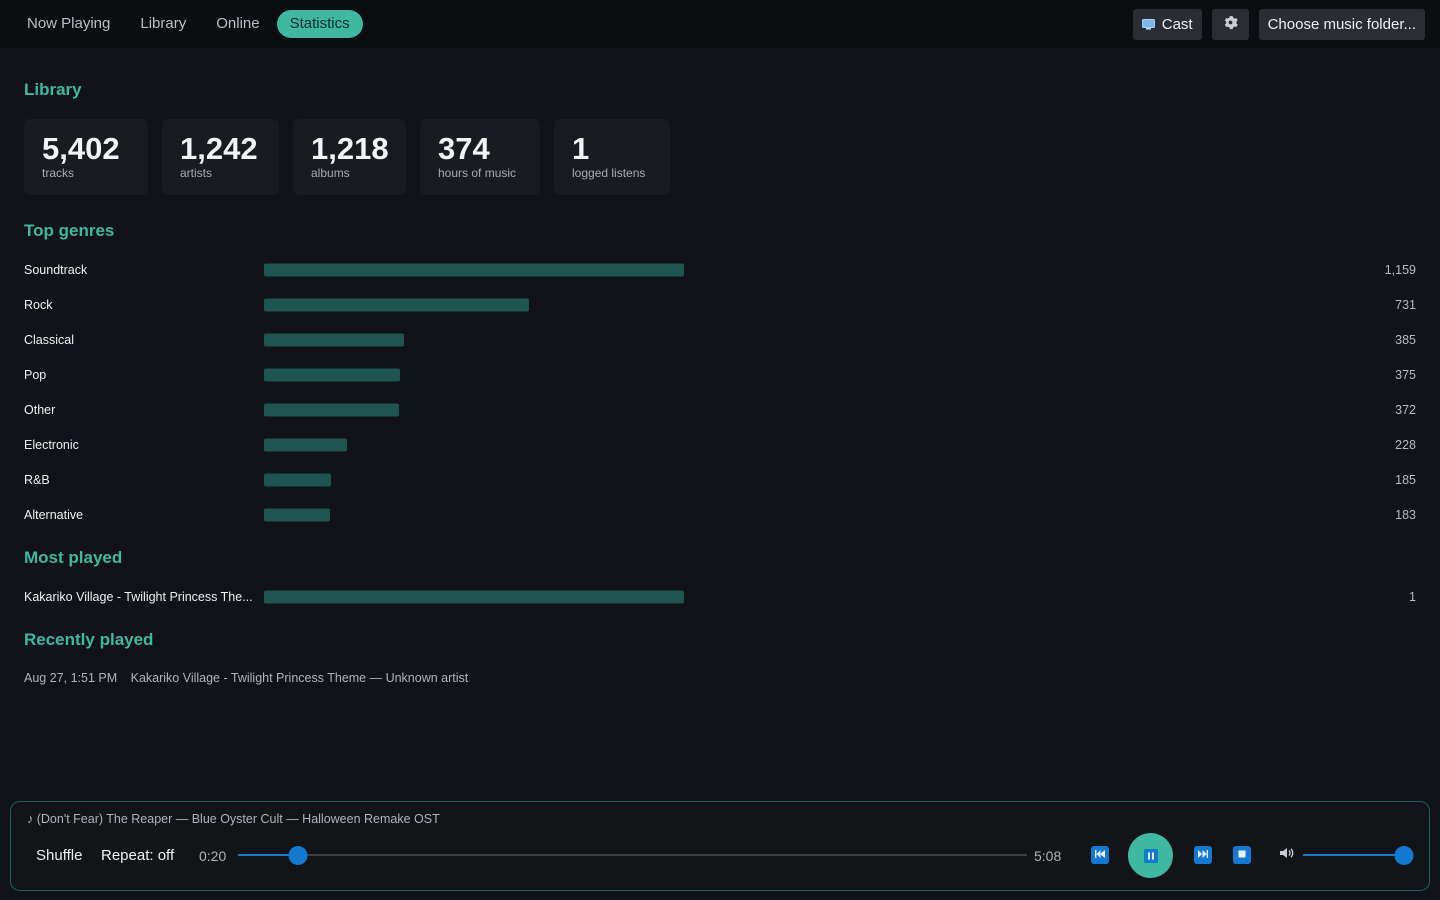 This screenshot has width=1440, height=900. What do you see at coordinates (69, 230) in the screenshot?
I see `top-genres-heading: Top genres` at bounding box center [69, 230].